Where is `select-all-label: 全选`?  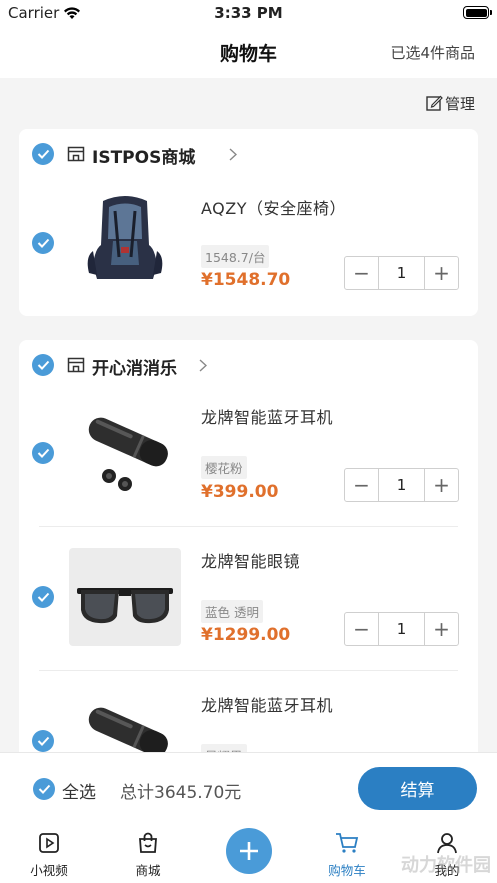
select-all-label: 全选 is located at coordinates (79, 790).